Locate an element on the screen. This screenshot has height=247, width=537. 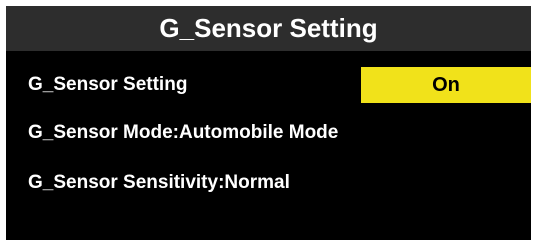
gsensor-setting-value-selector: On is located at coordinates (446, 85).